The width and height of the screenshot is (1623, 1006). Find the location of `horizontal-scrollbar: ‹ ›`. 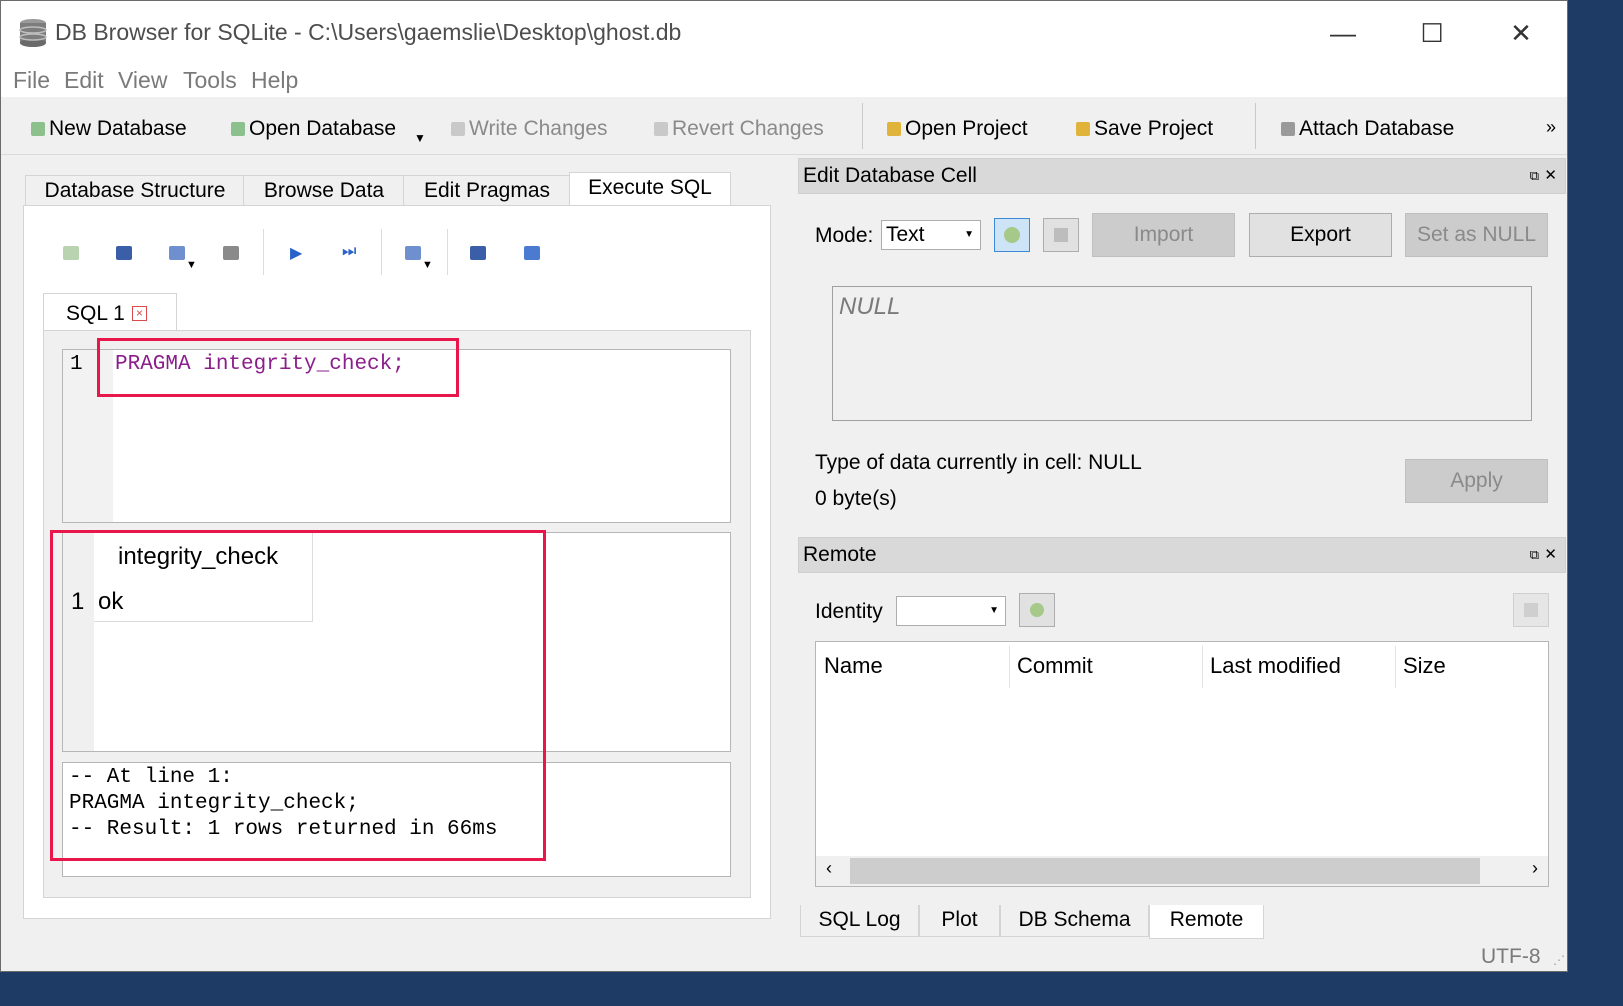

horizontal-scrollbar: ‹ › is located at coordinates (1182, 871).